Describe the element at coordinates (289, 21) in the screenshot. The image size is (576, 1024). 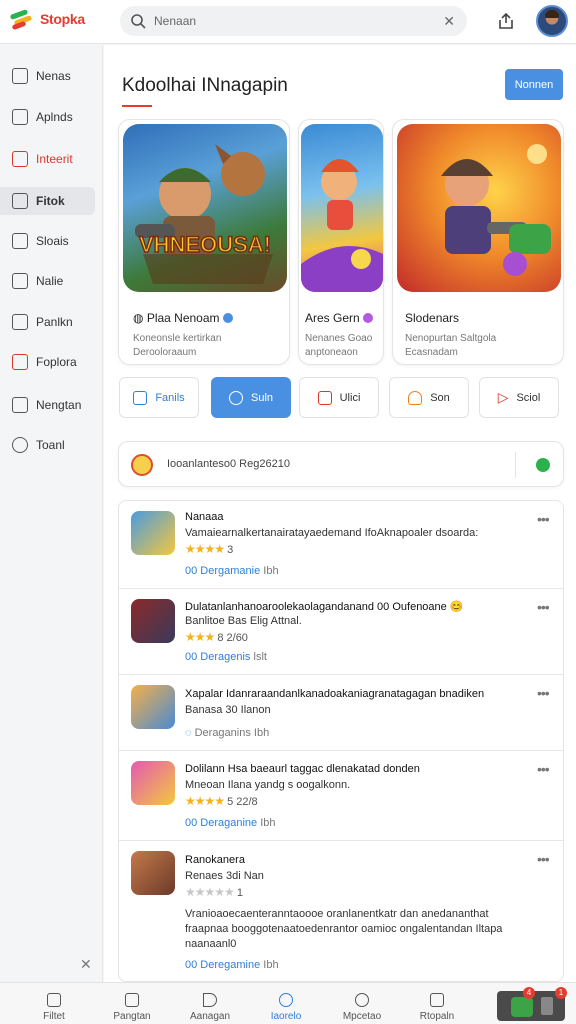
I see `search-input` at that location.